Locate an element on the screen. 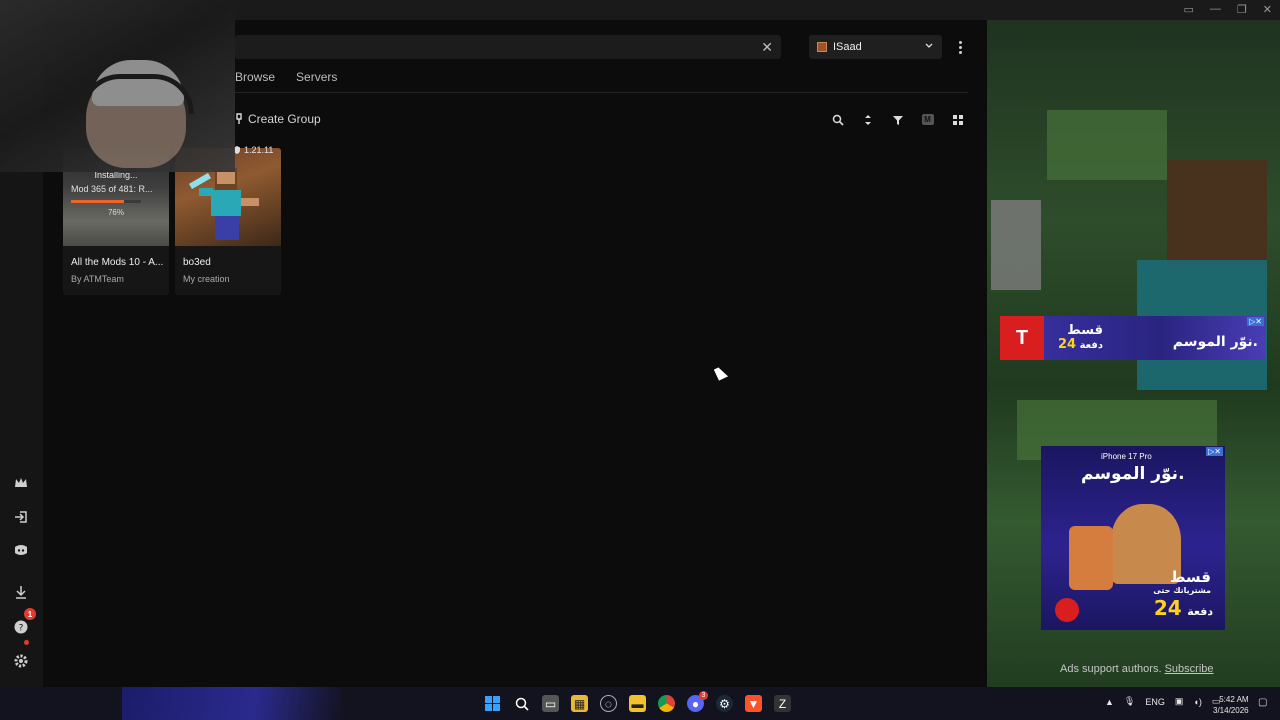  window-controls: ▭ — ❐ ✕ is located at coordinates (1228, 9).